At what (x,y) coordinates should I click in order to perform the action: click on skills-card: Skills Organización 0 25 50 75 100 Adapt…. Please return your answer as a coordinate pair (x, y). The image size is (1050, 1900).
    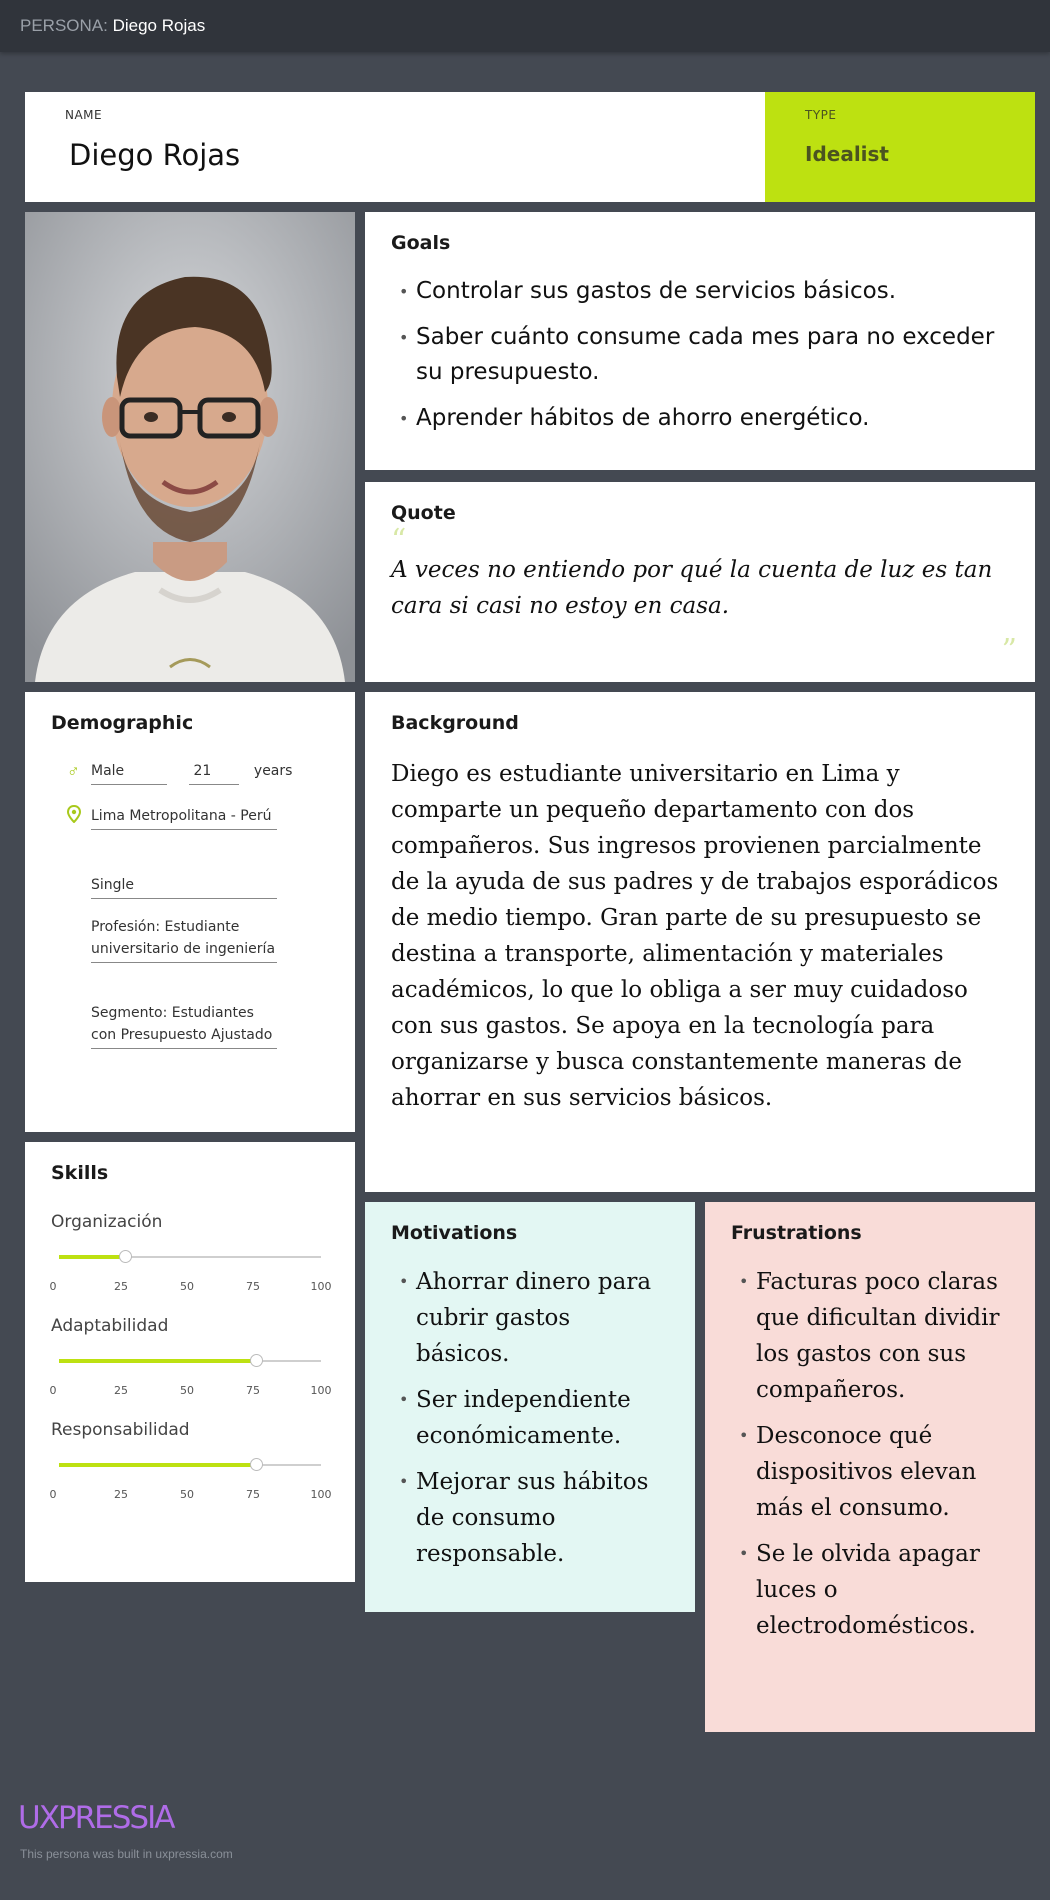
    Looking at the image, I should click on (190, 1362).